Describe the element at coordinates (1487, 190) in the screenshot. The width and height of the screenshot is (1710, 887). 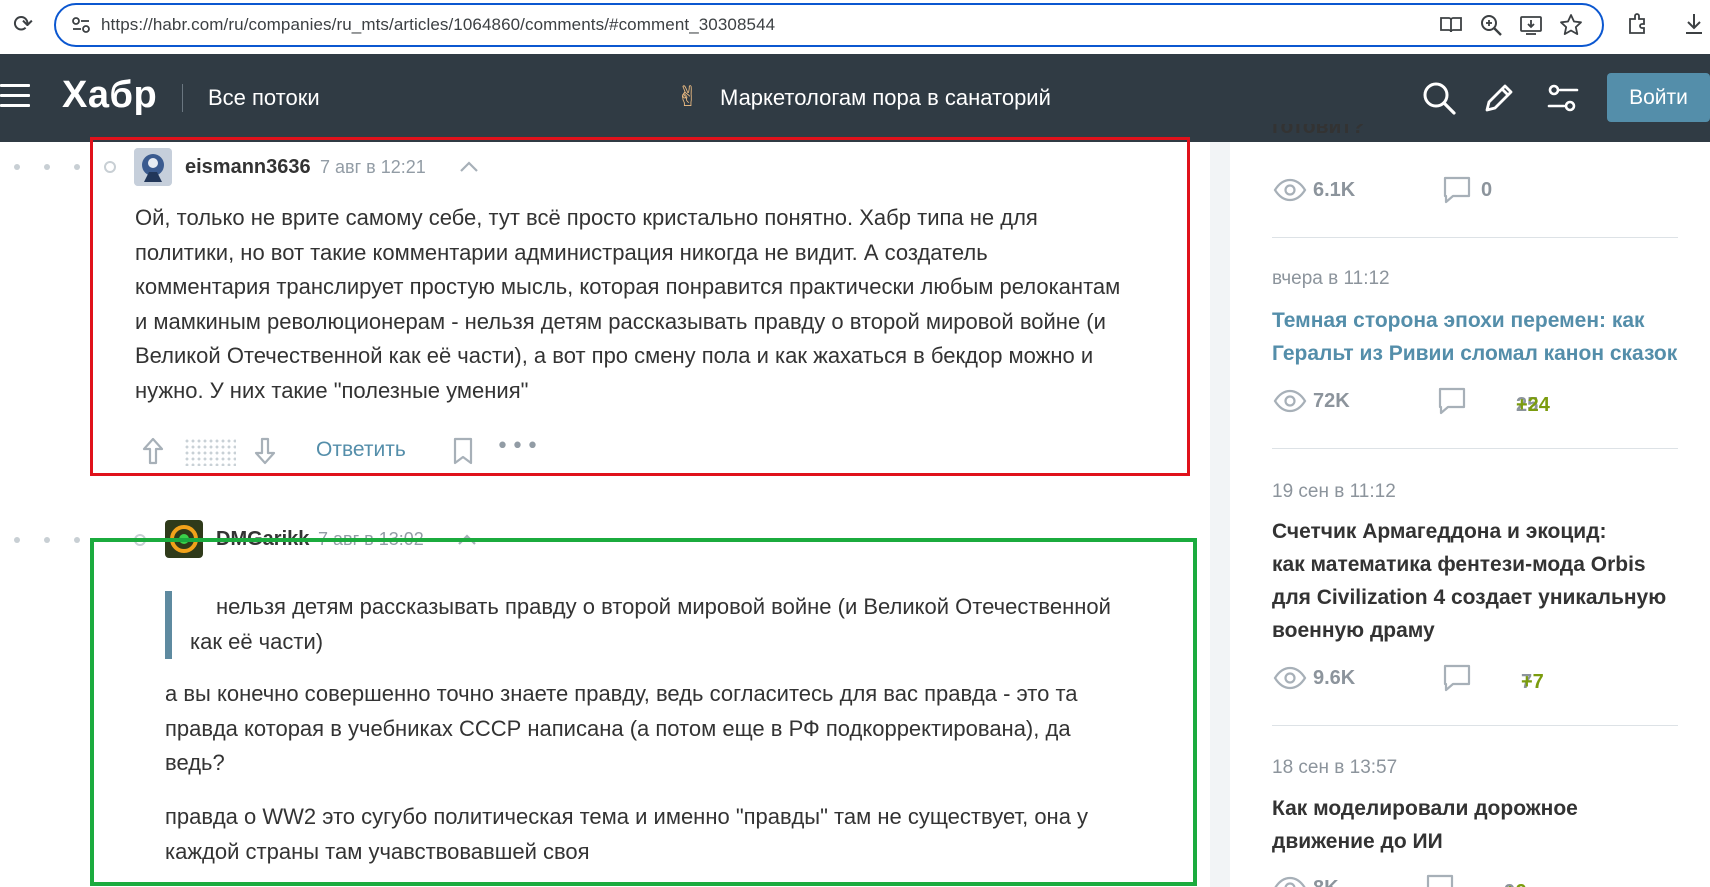
I see `comments-count: 0` at that location.